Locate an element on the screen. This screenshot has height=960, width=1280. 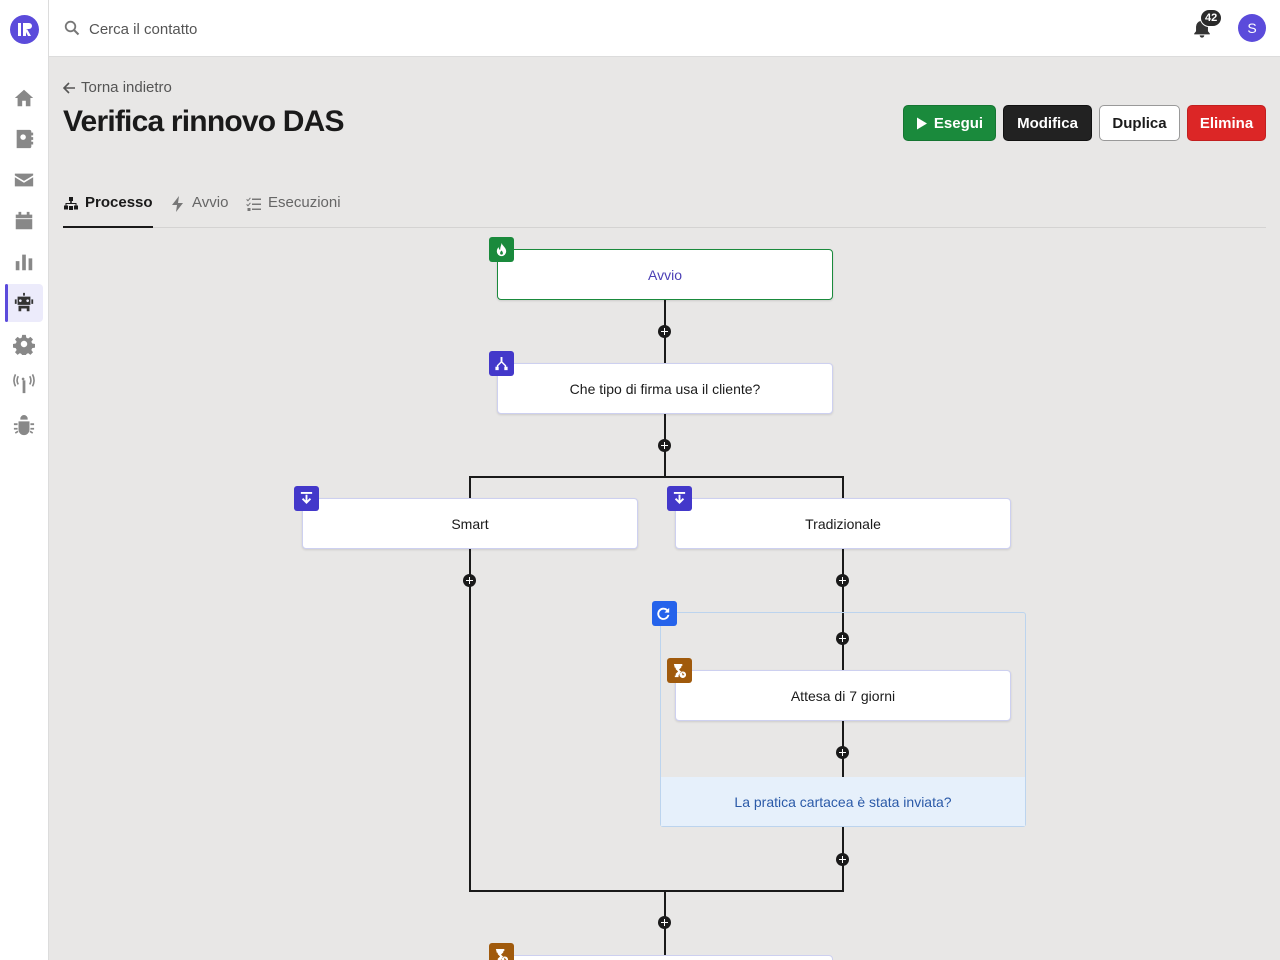
back-link: Torna indietro is located at coordinates (117, 87).